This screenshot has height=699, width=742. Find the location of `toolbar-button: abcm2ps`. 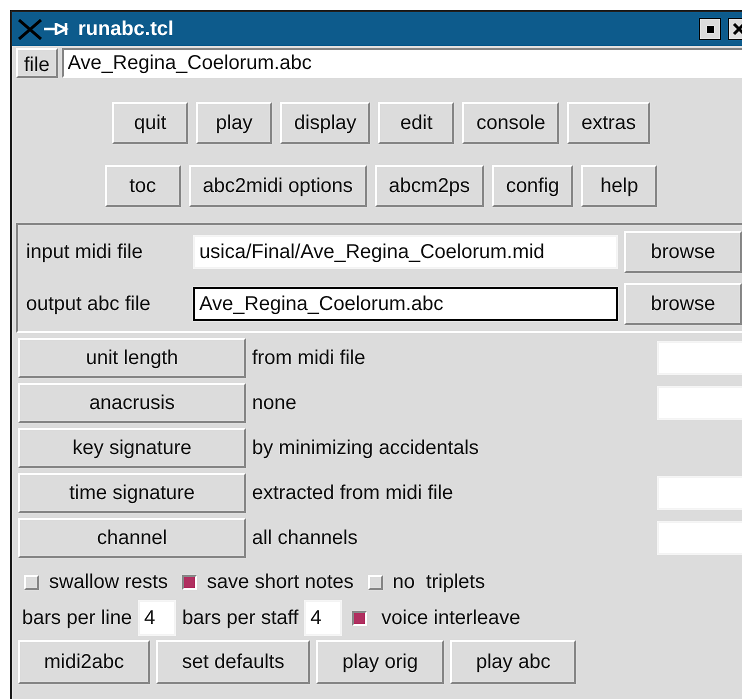

toolbar-button: abcm2ps is located at coordinates (429, 186).